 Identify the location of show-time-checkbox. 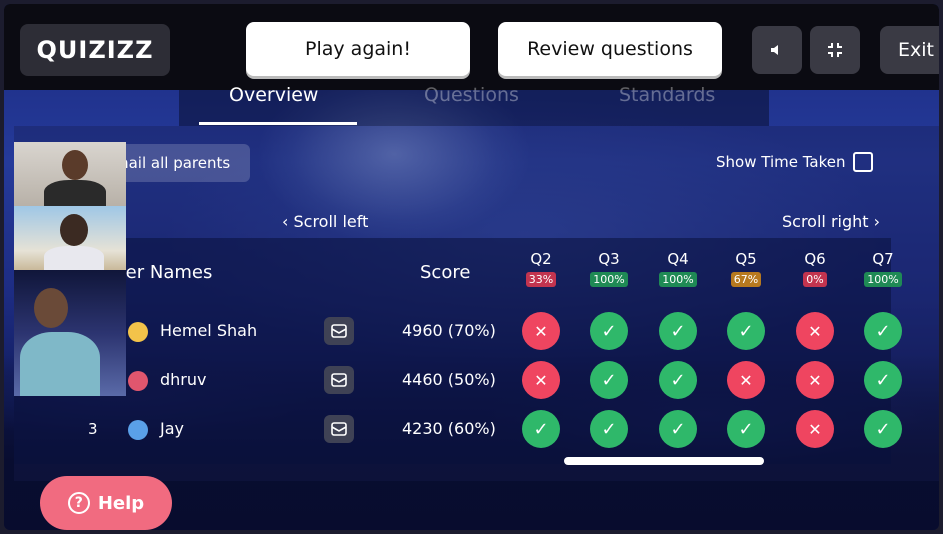
(863, 162).